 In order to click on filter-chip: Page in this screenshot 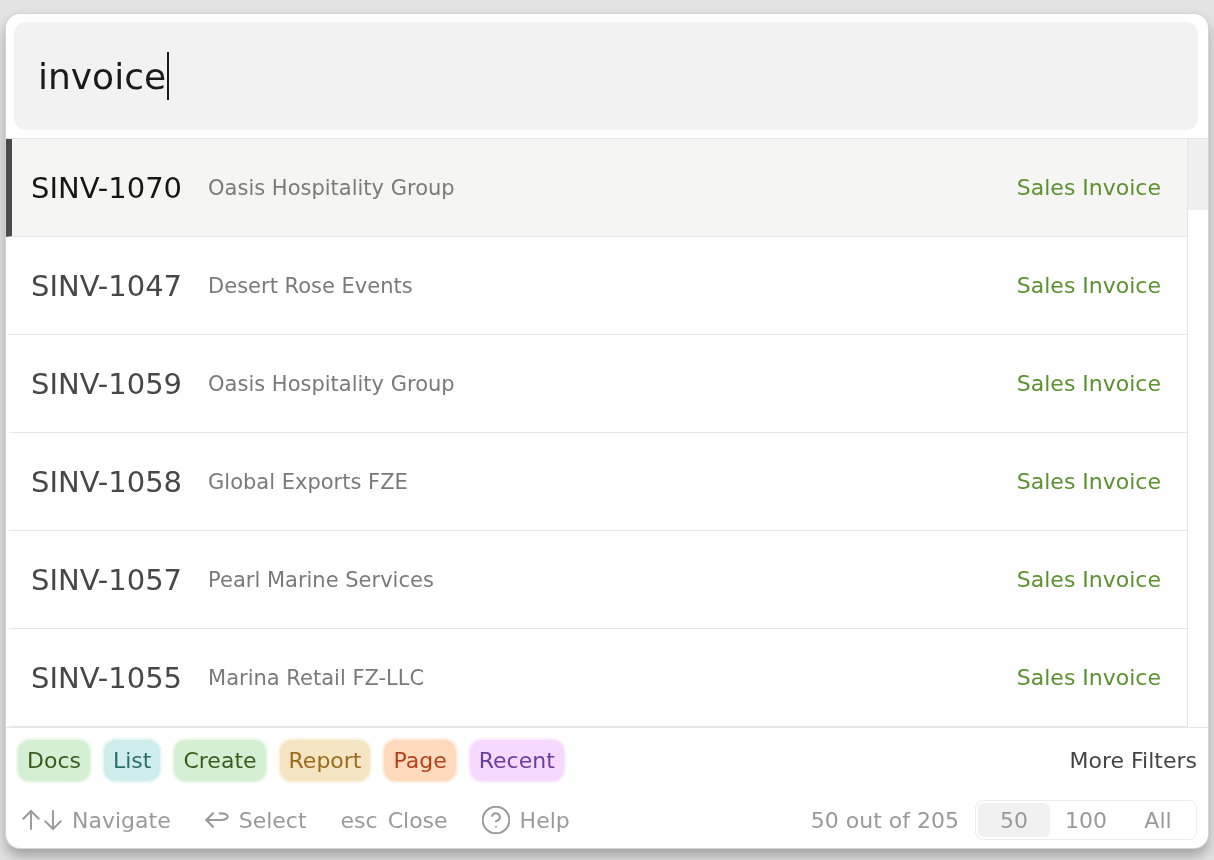, I will do `click(420, 760)`.